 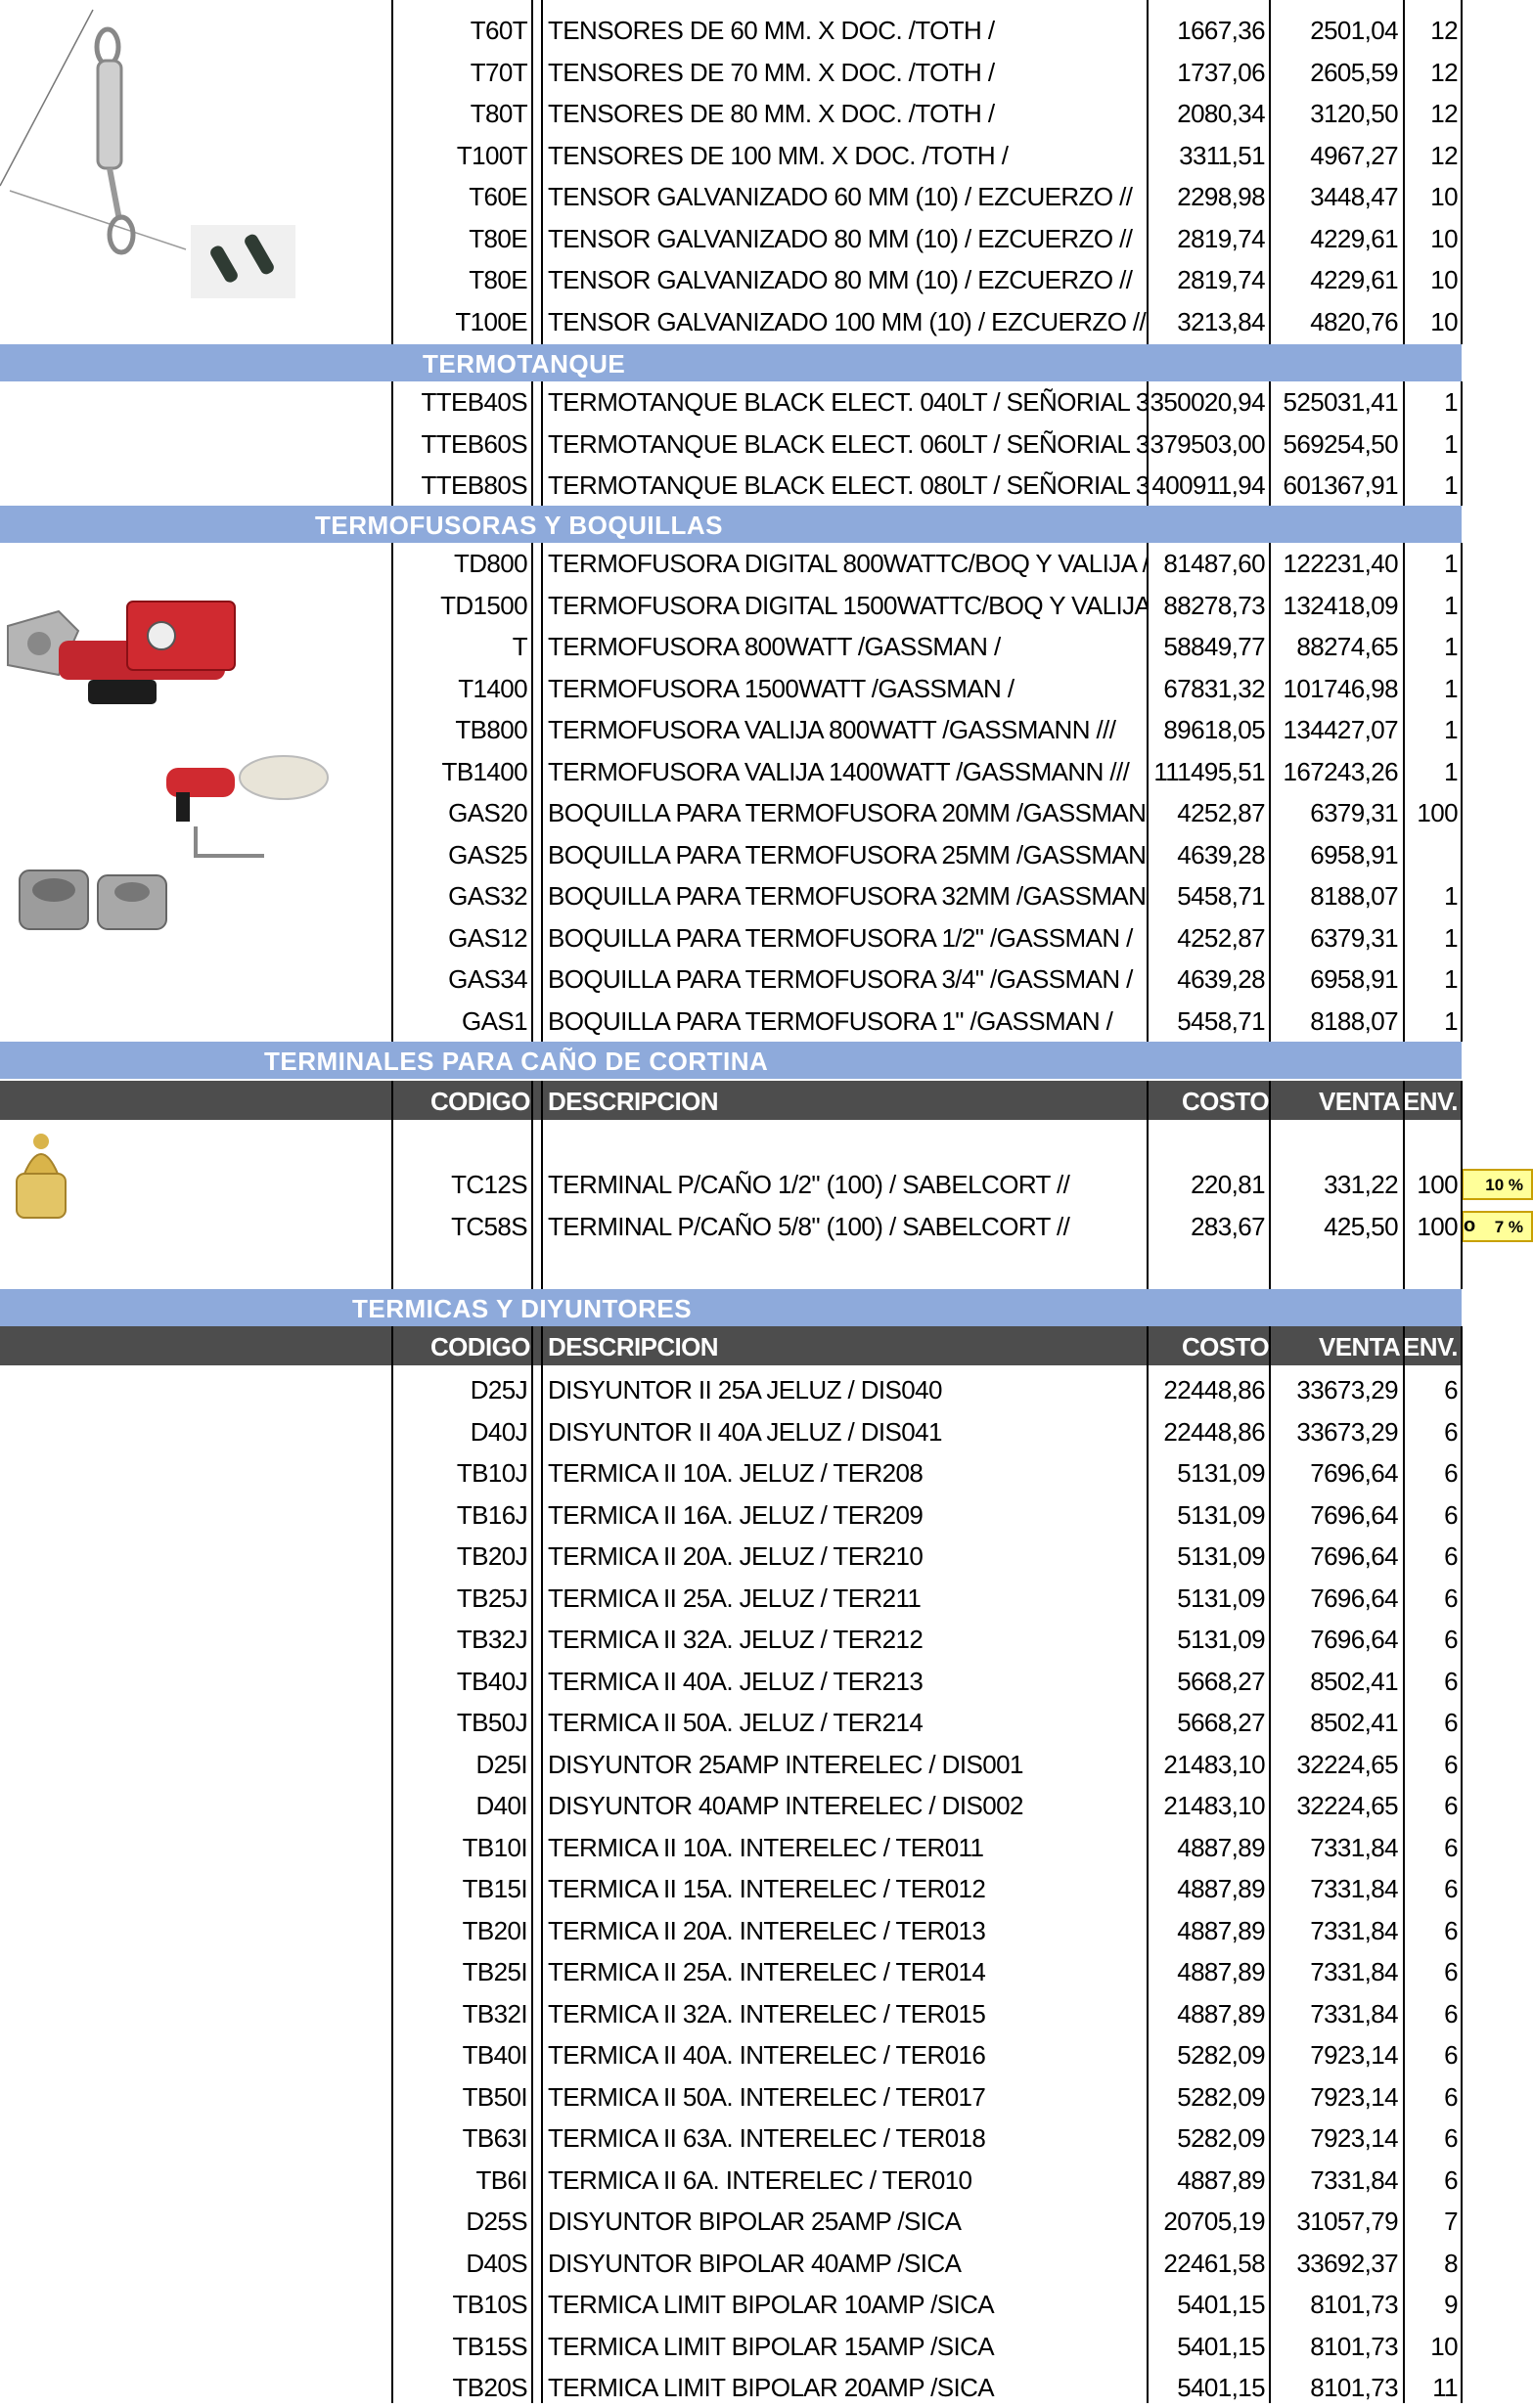 What do you see at coordinates (1354, 280) in the screenshot?
I see `cell-venta: 4229,61` at bounding box center [1354, 280].